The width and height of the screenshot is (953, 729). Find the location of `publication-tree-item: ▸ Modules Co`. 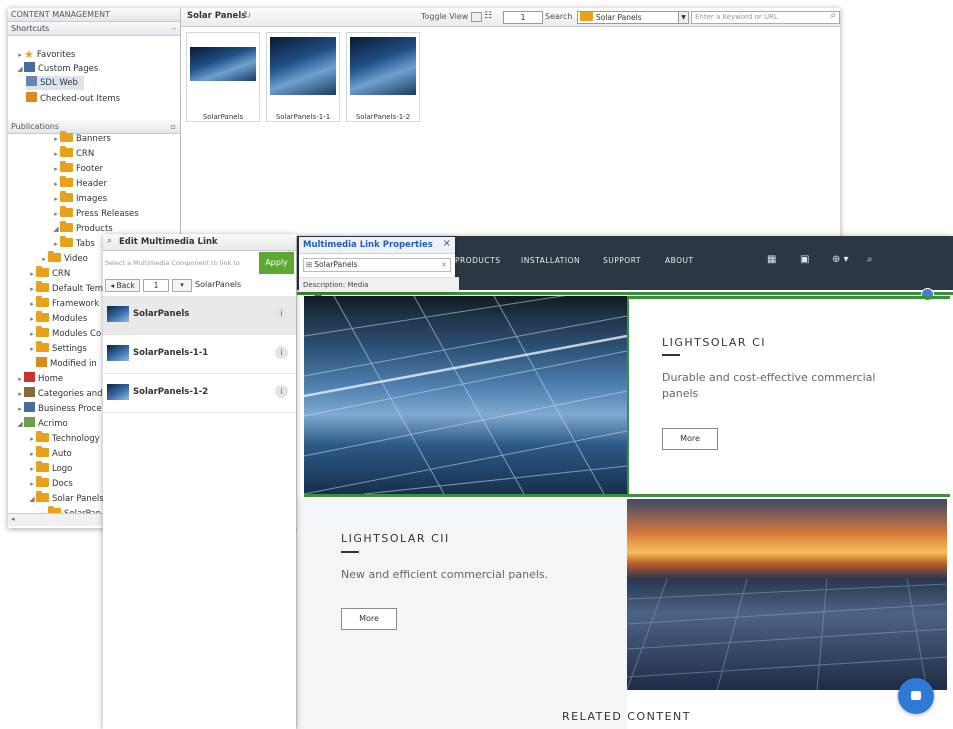

publication-tree-item: ▸ Modules Co is located at coordinates (64, 333).